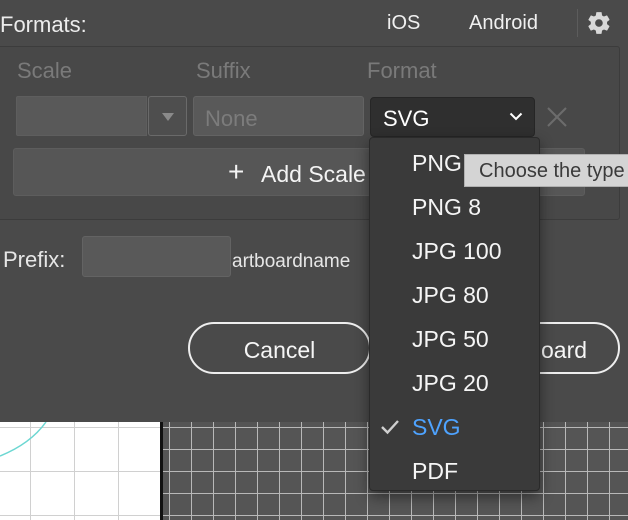 The image size is (628, 520). Describe the element at coordinates (557, 117) in the screenshot. I see `close-icon` at that location.